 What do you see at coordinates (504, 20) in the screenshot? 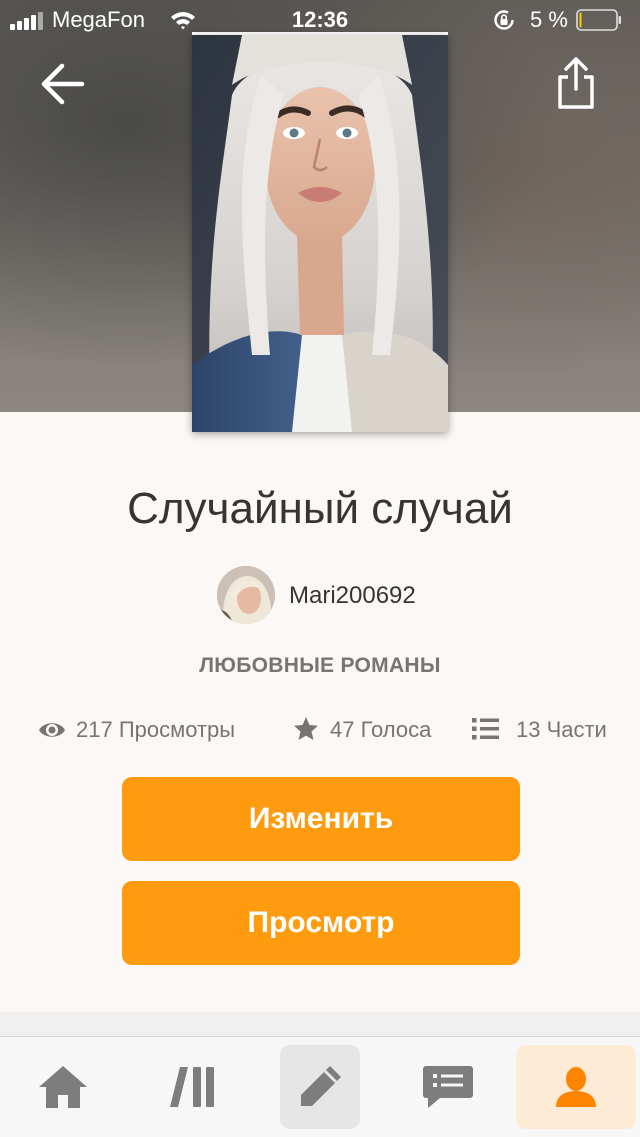
I see `rotation-lock-icon` at bounding box center [504, 20].